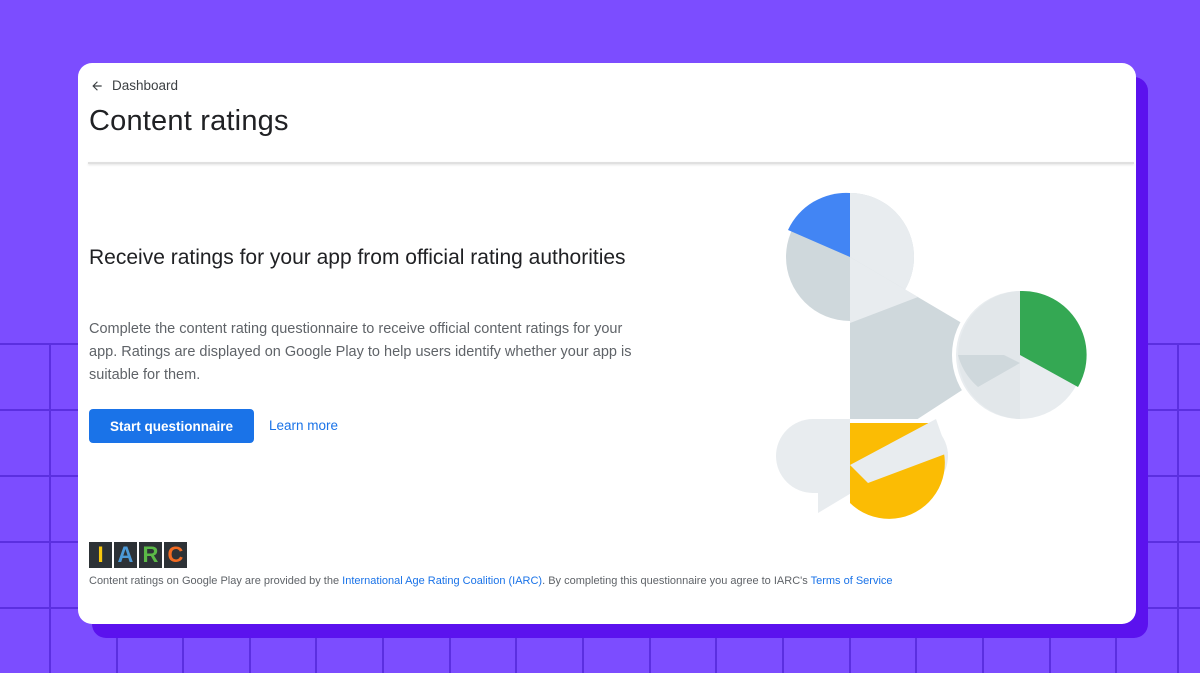  What do you see at coordinates (100, 555) in the screenshot?
I see `iarc-letter-i: I` at bounding box center [100, 555].